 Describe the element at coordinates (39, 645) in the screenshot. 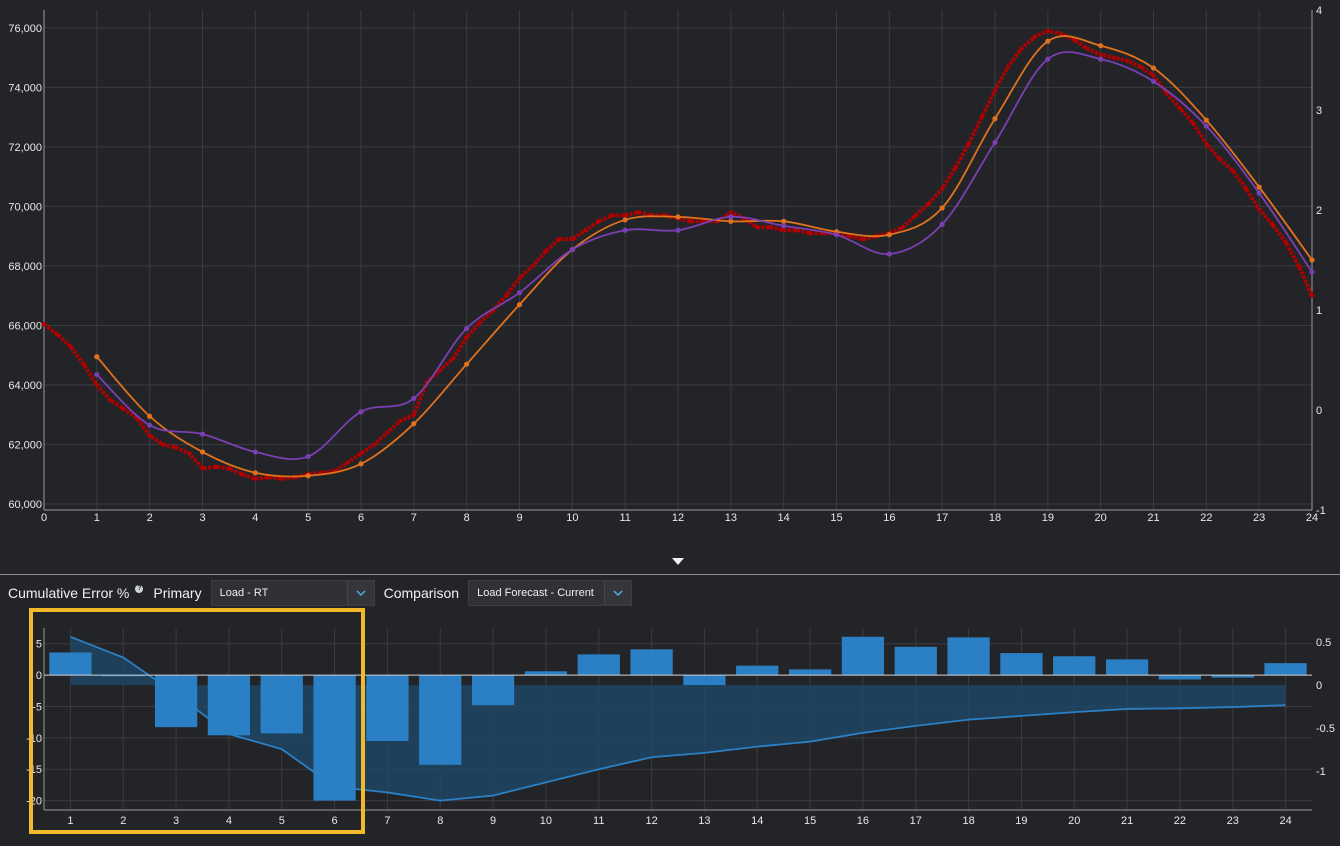

I see `y-tick-label: 5` at that location.